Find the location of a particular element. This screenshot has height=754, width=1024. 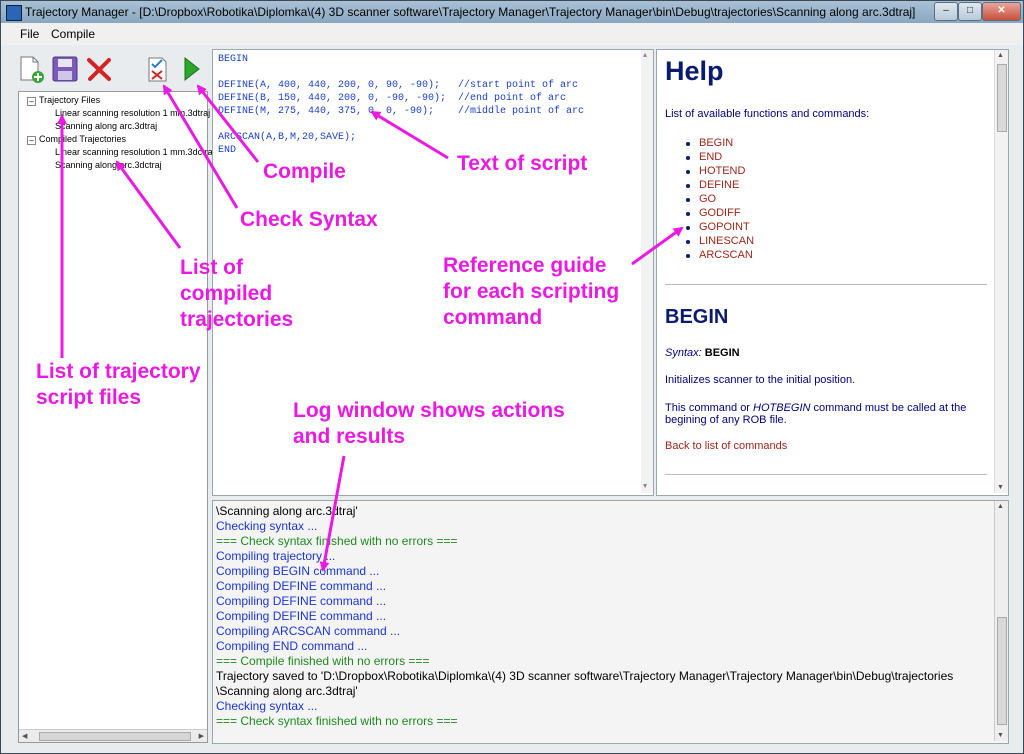

annotation-line: Log window shows actions is located at coordinates (429, 410).